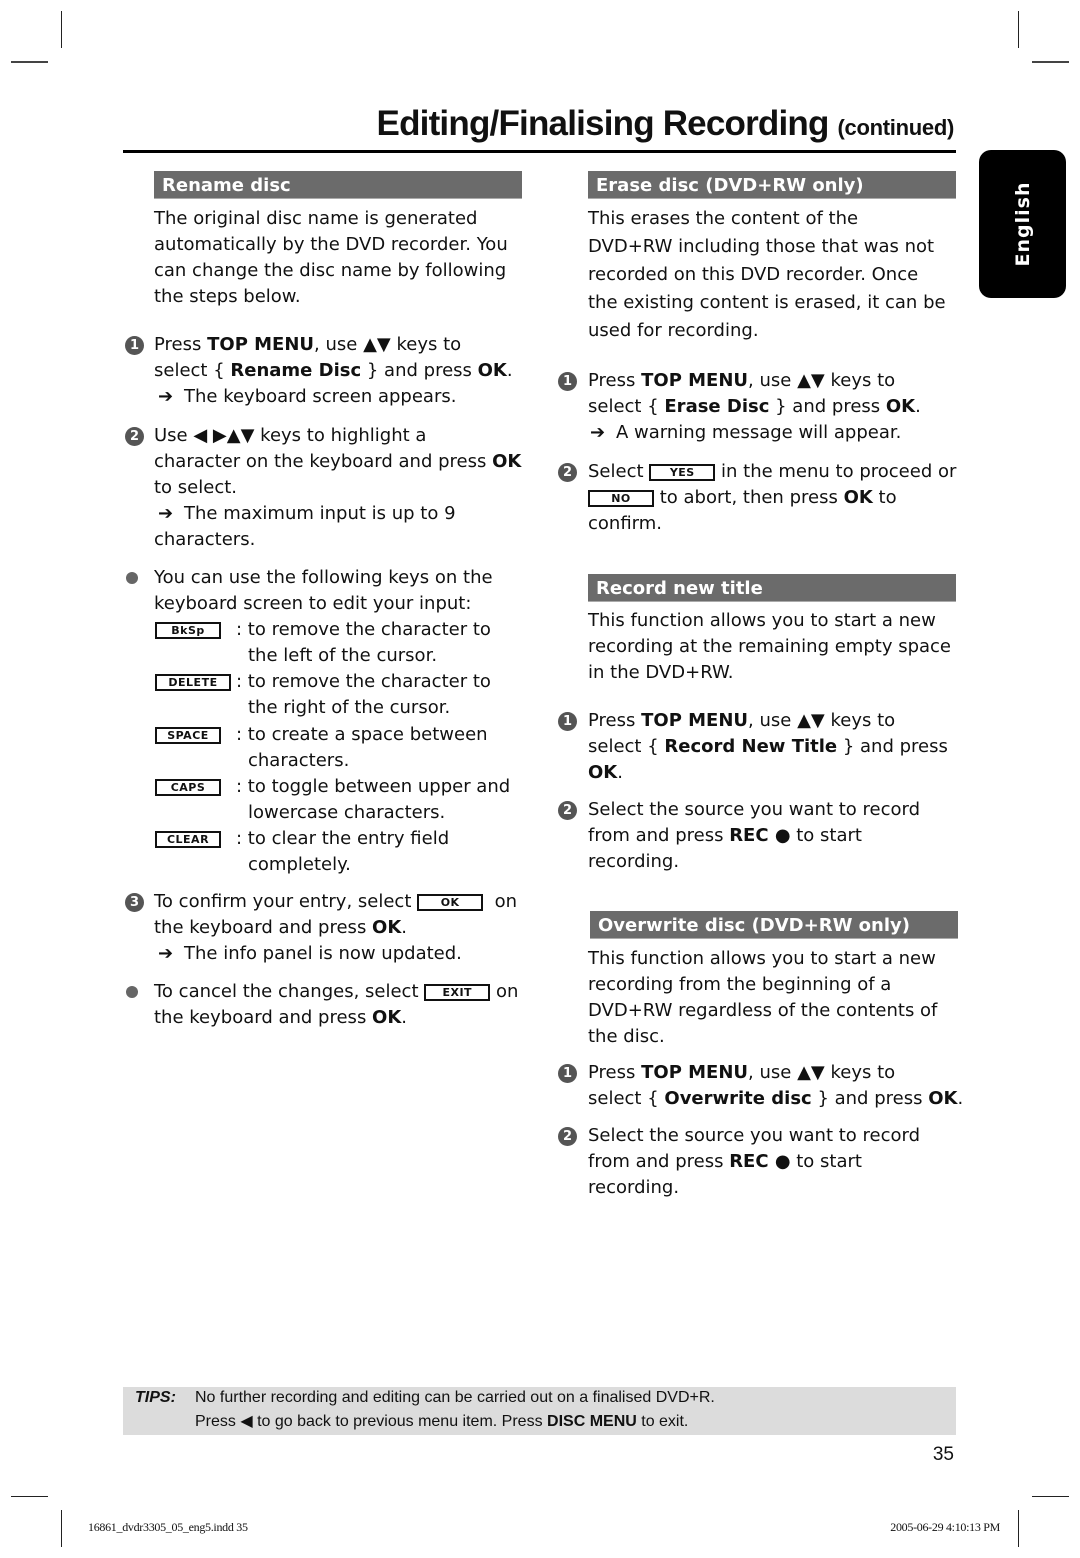 This screenshot has height=1558, width=1080. I want to click on paragraph-line: the disc., so click(626, 1036).